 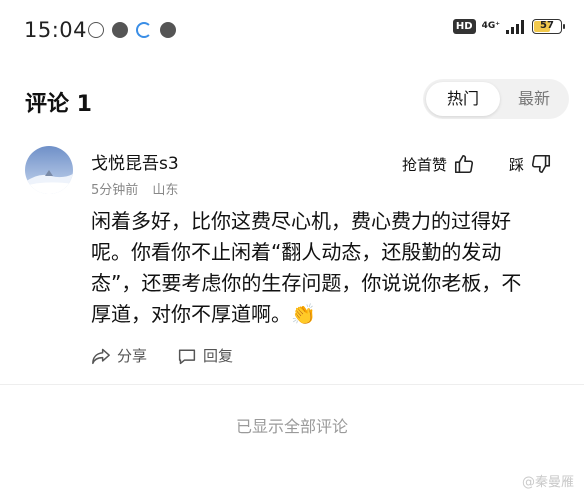 I want to click on browser-status-icon, so click(x=144, y=30).